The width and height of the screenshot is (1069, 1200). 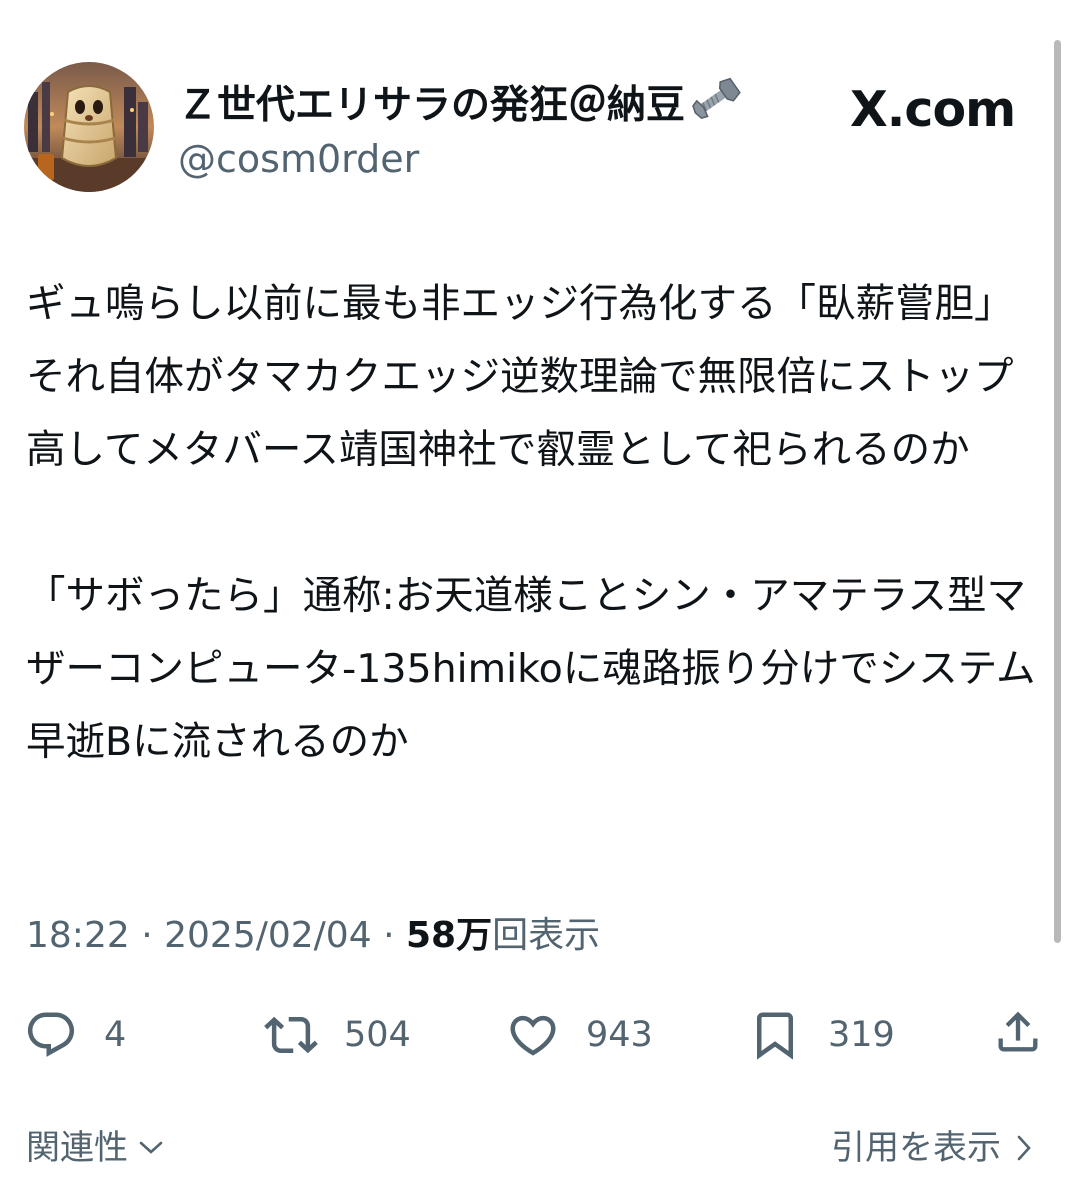 I want to click on tweet-time: 18:22, so click(x=78, y=935).